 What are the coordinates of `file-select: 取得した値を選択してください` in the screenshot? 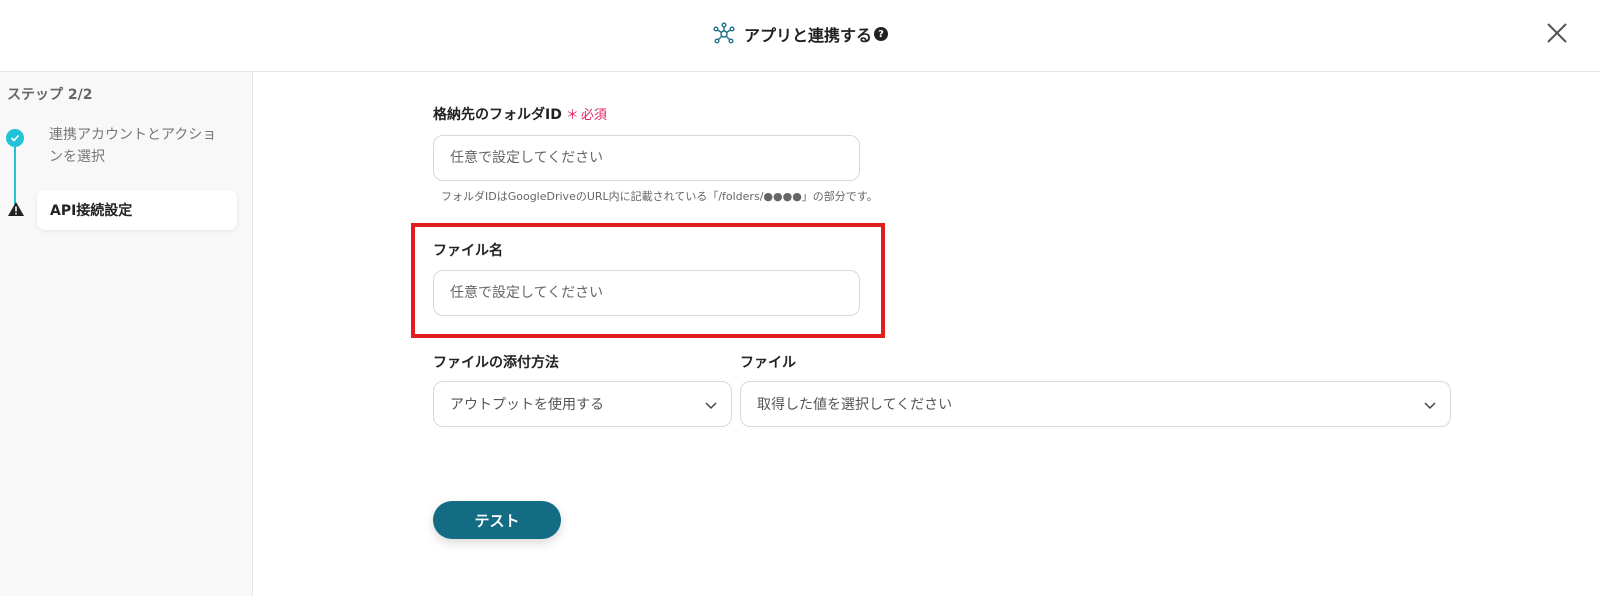 It's located at (1095, 404).